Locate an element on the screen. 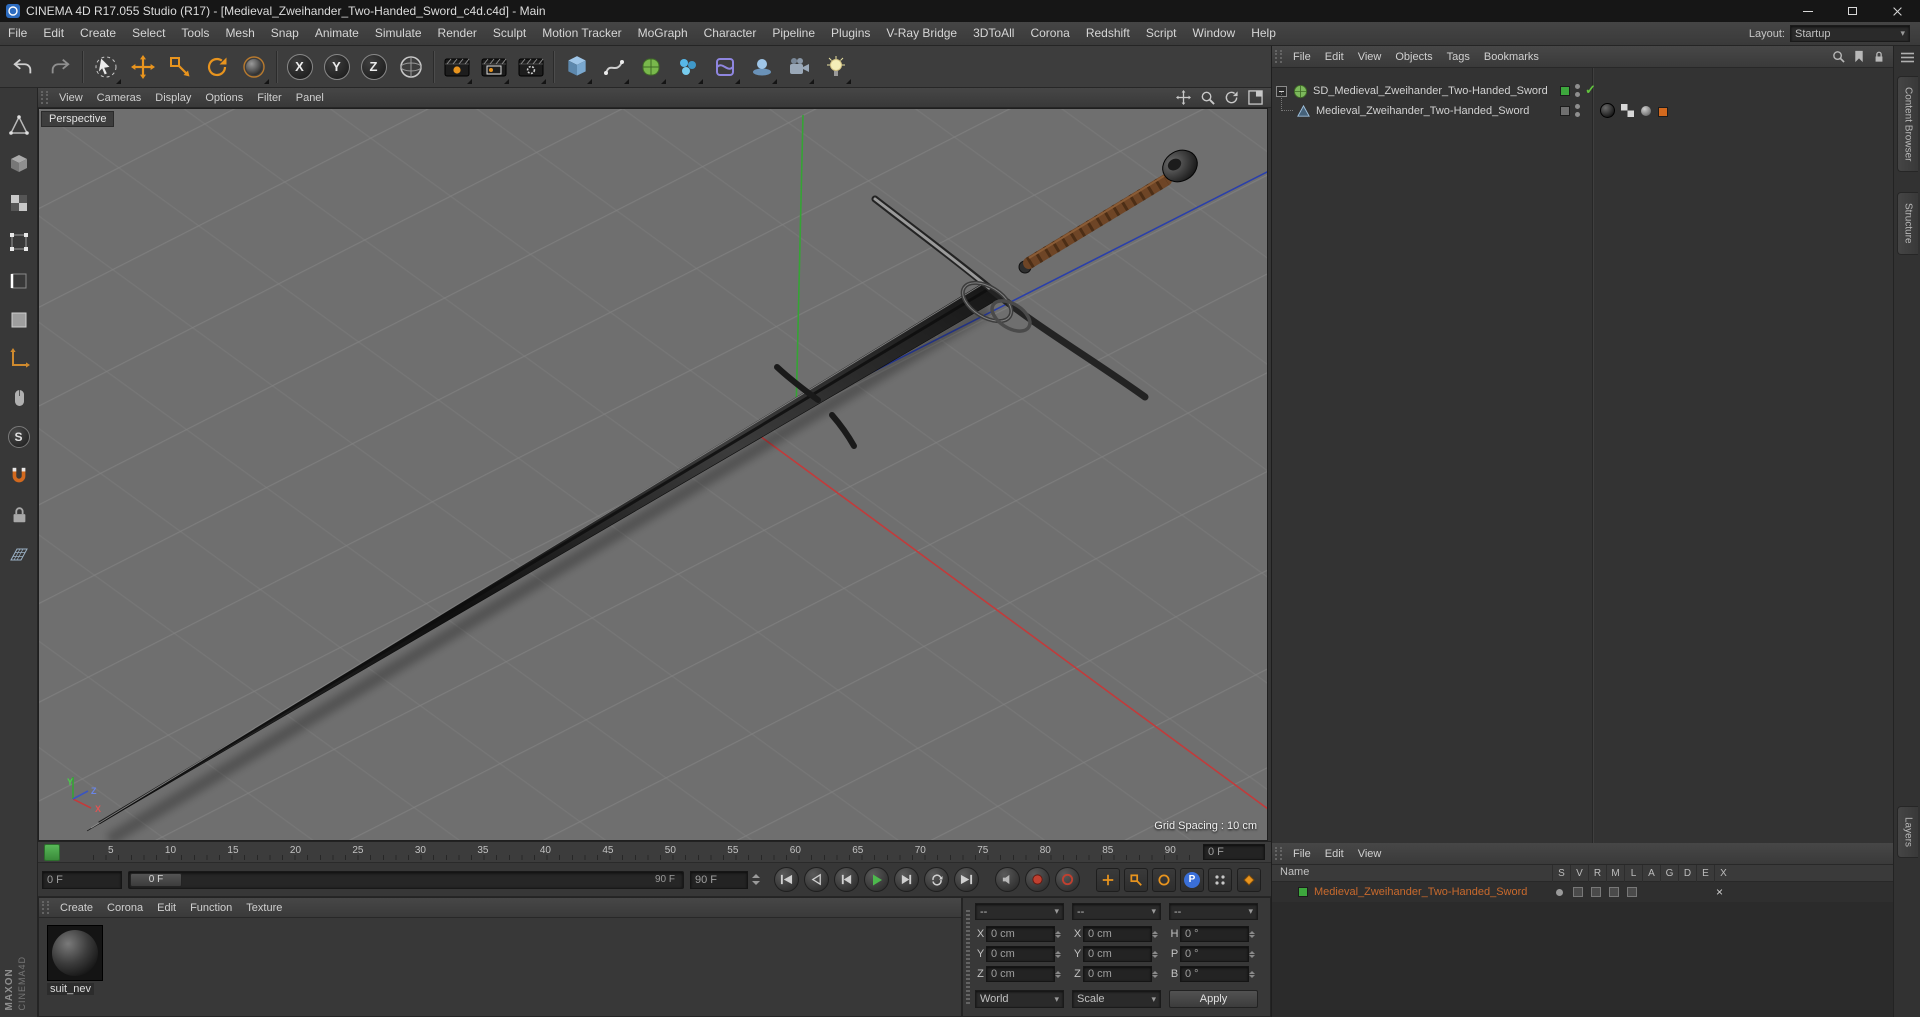  workplane-mode-button is located at coordinates (19, 554).